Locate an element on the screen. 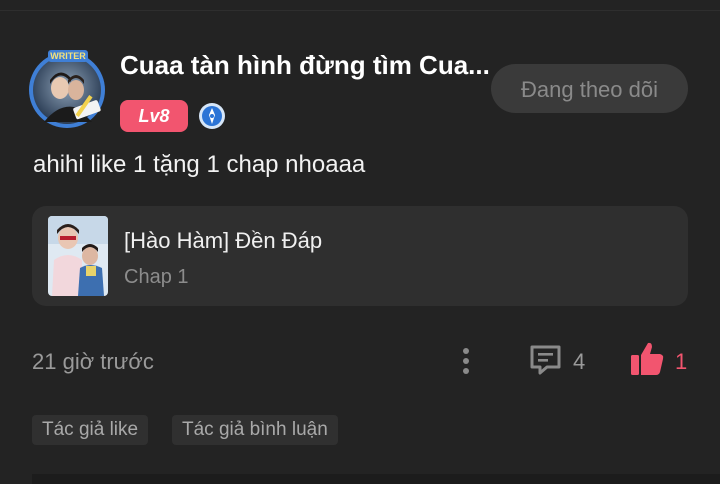 The width and height of the screenshot is (720, 484). writer-badge: WRITER is located at coordinates (68, 56).